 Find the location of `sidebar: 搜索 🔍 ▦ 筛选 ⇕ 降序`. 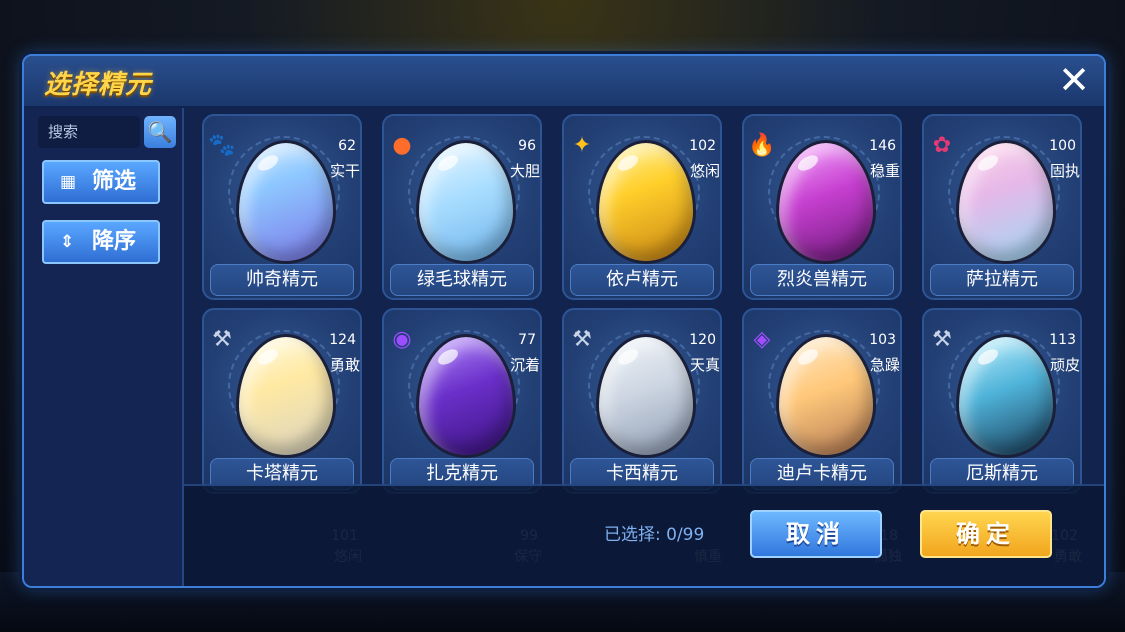

sidebar: 搜索 🔍 ▦ 筛选 ⇕ 降序 is located at coordinates (104, 347).